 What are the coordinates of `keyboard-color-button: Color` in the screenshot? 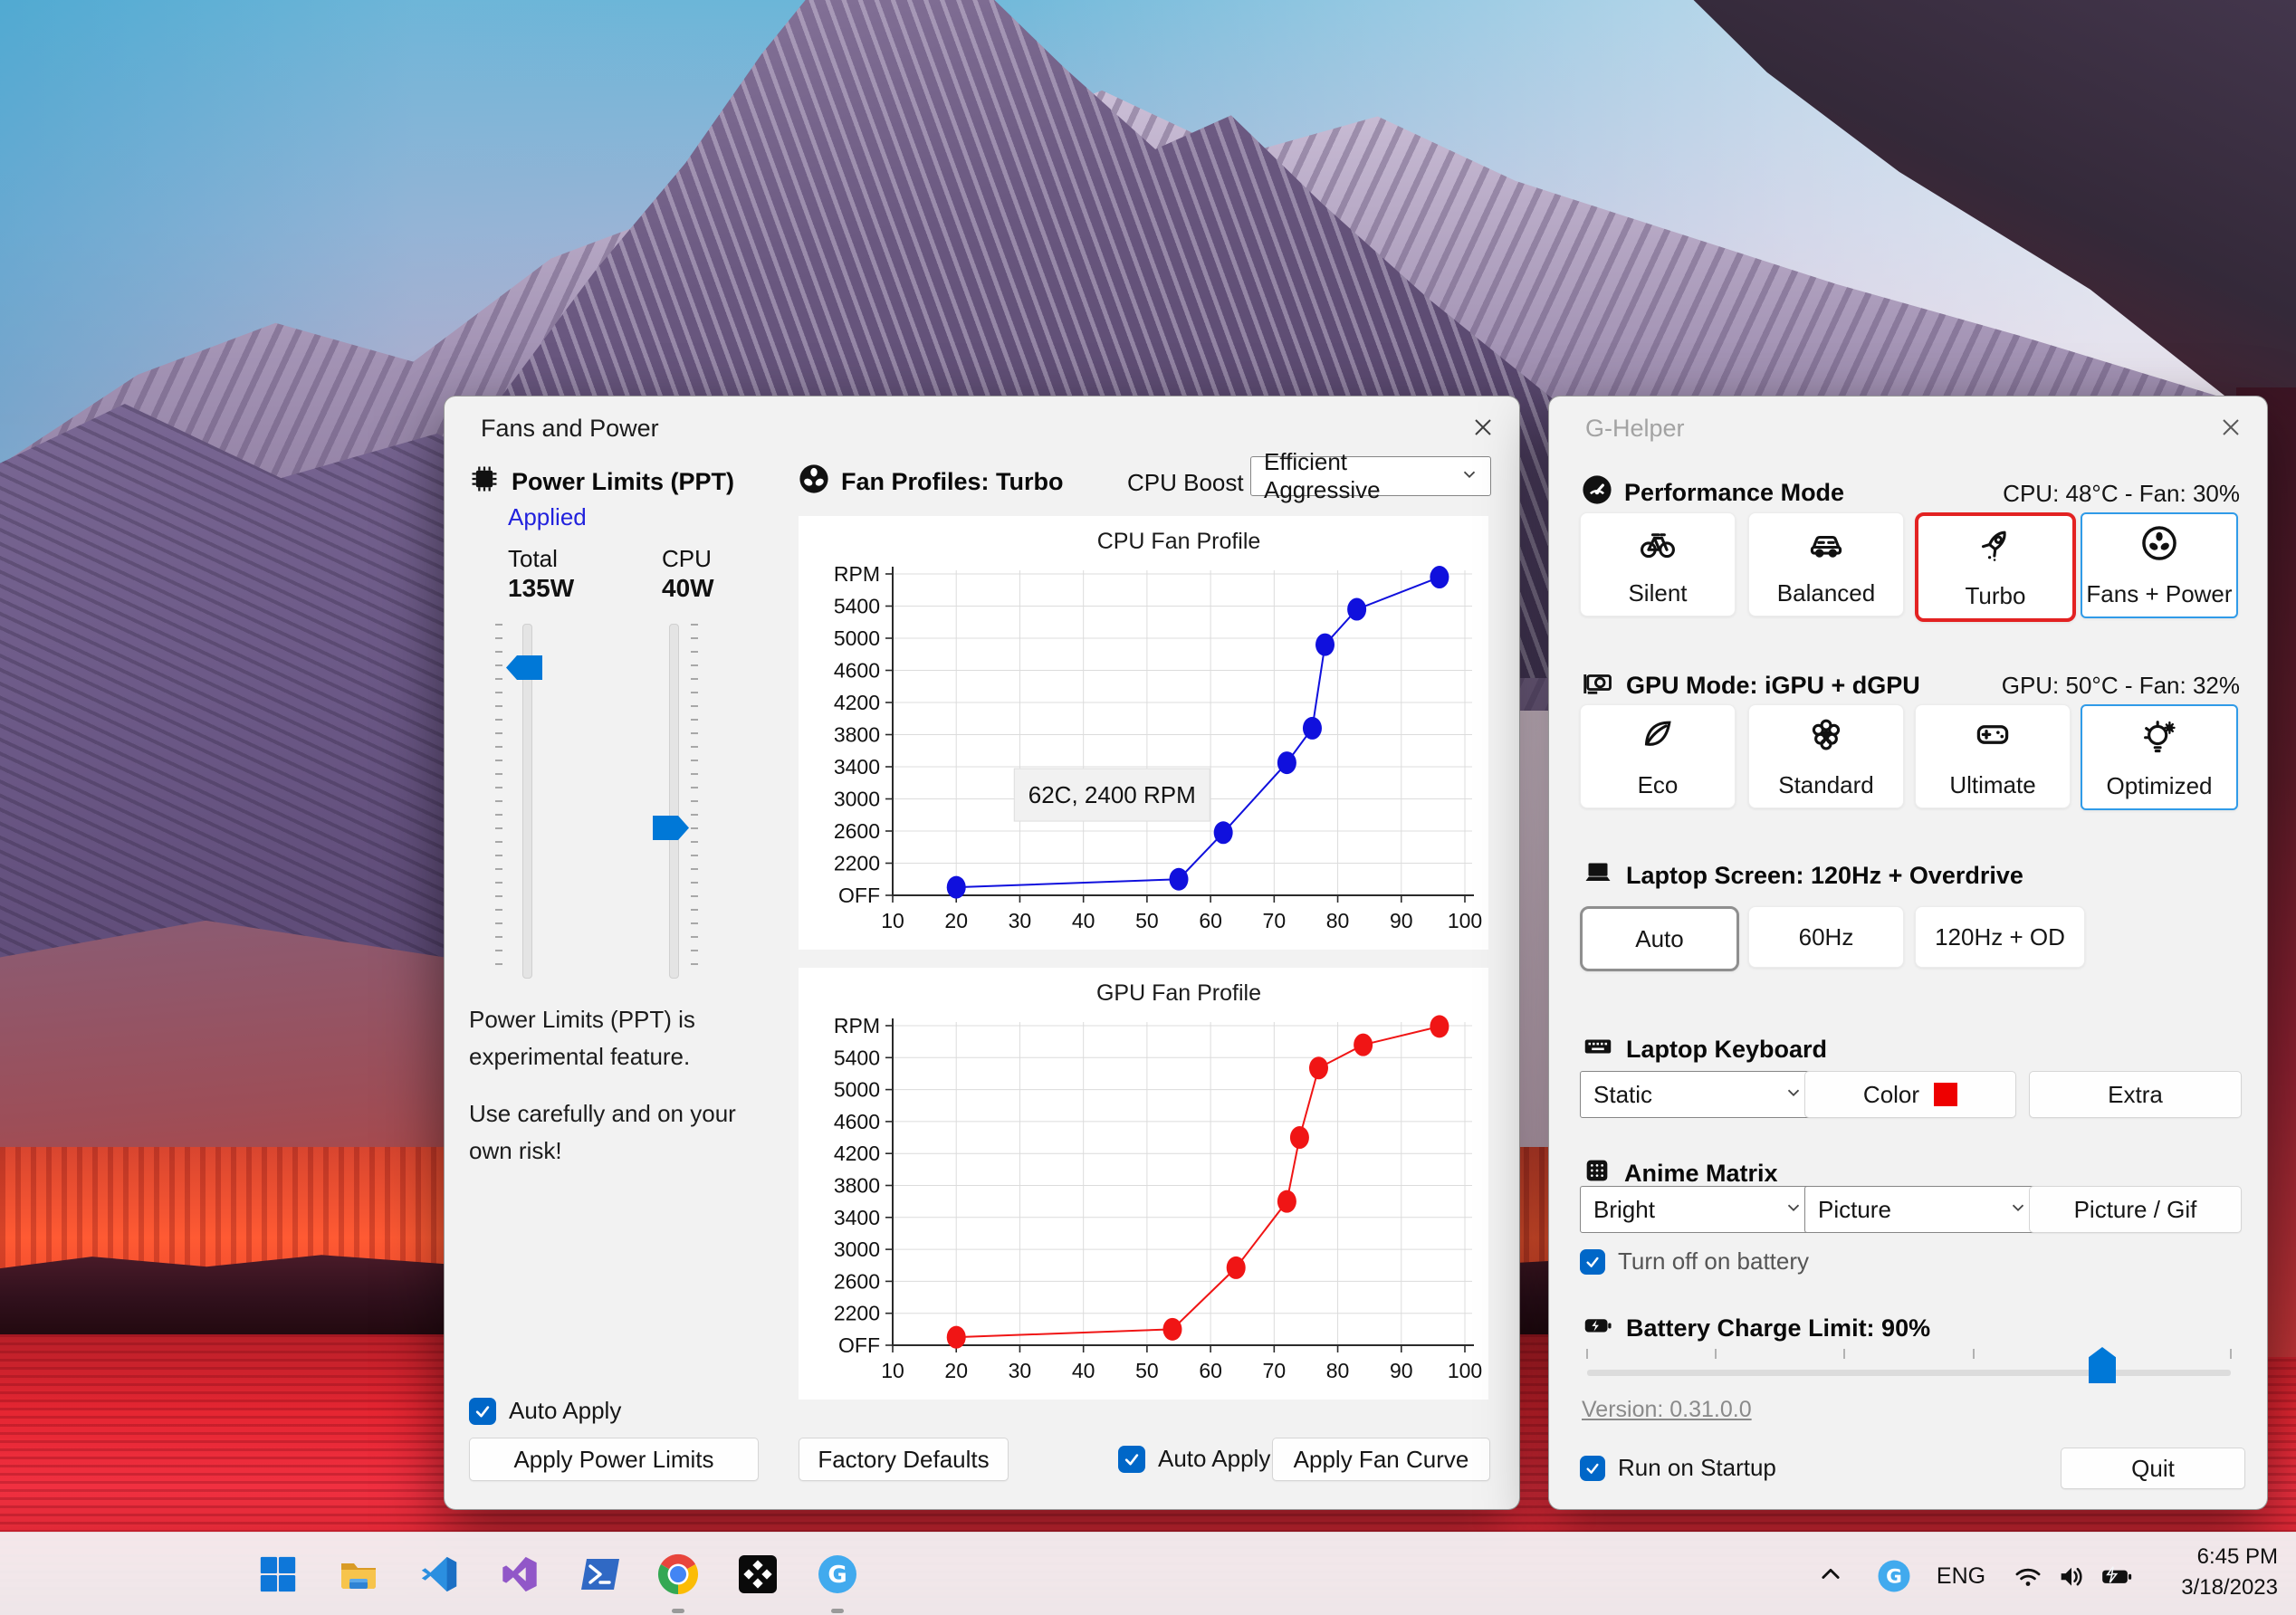 It's located at (1910, 1094).